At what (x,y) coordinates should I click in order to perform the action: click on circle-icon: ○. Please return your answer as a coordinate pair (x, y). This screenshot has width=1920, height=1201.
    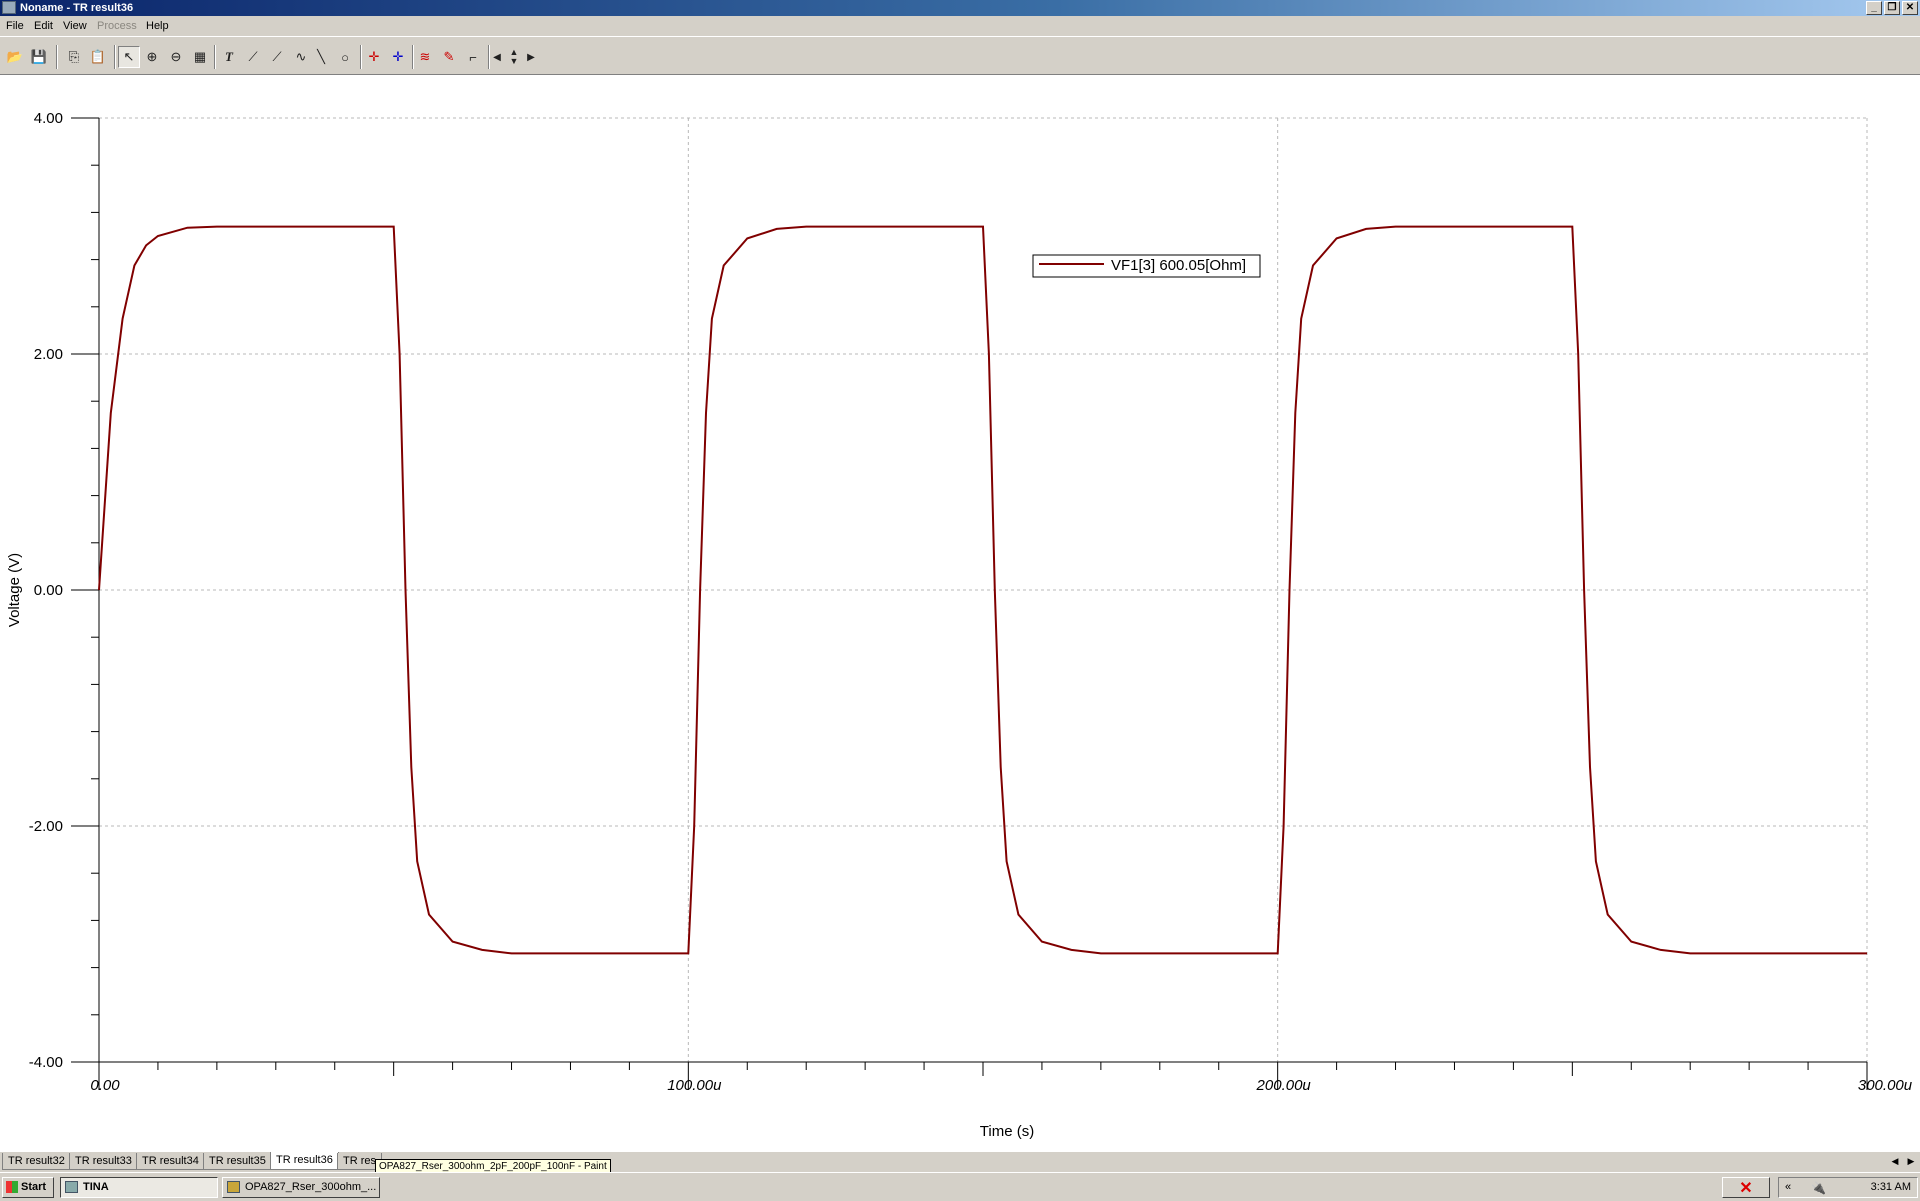
    Looking at the image, I should click on (345, 57).